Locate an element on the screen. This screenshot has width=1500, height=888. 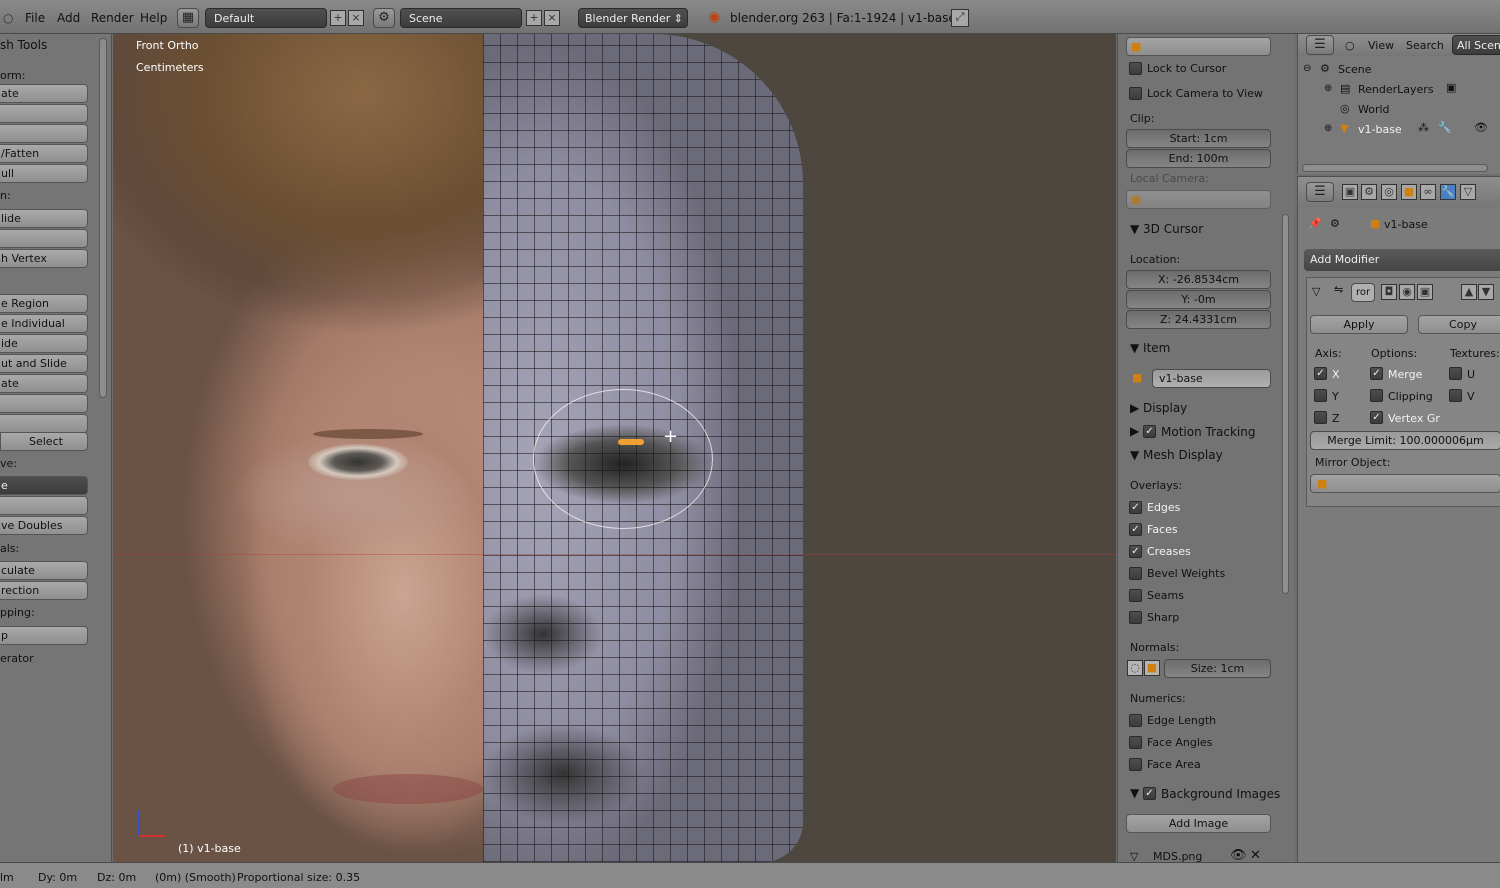
fullscreen-icon: ⤢ is located at coordinates (960, 18).